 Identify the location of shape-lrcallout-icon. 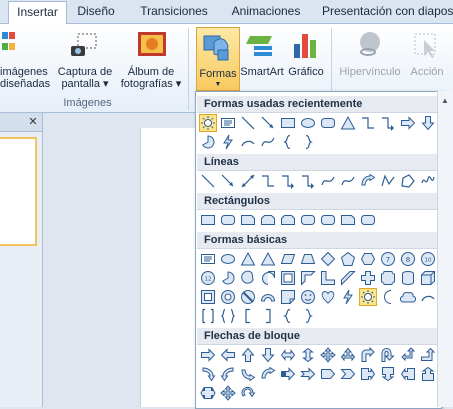
(208, 393).